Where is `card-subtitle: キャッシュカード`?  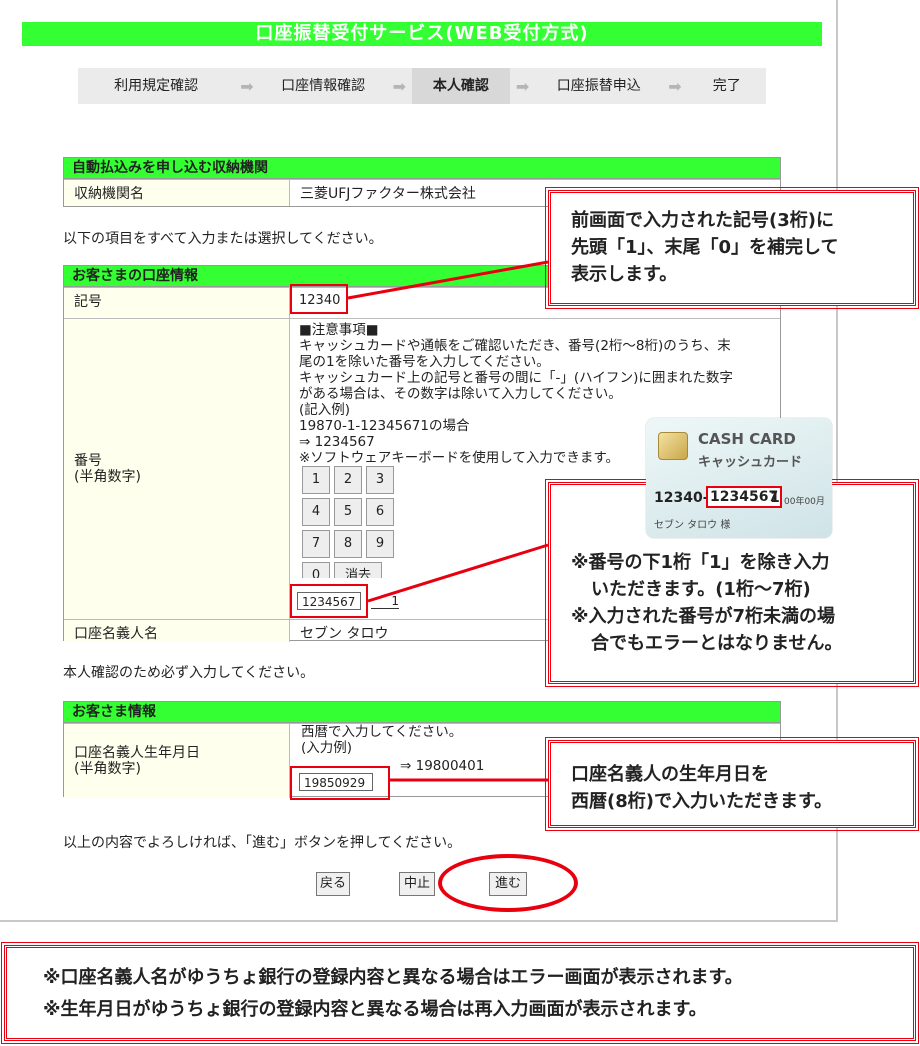 card-subtitle: キャッシュカード is located at coordinates (750, 462).